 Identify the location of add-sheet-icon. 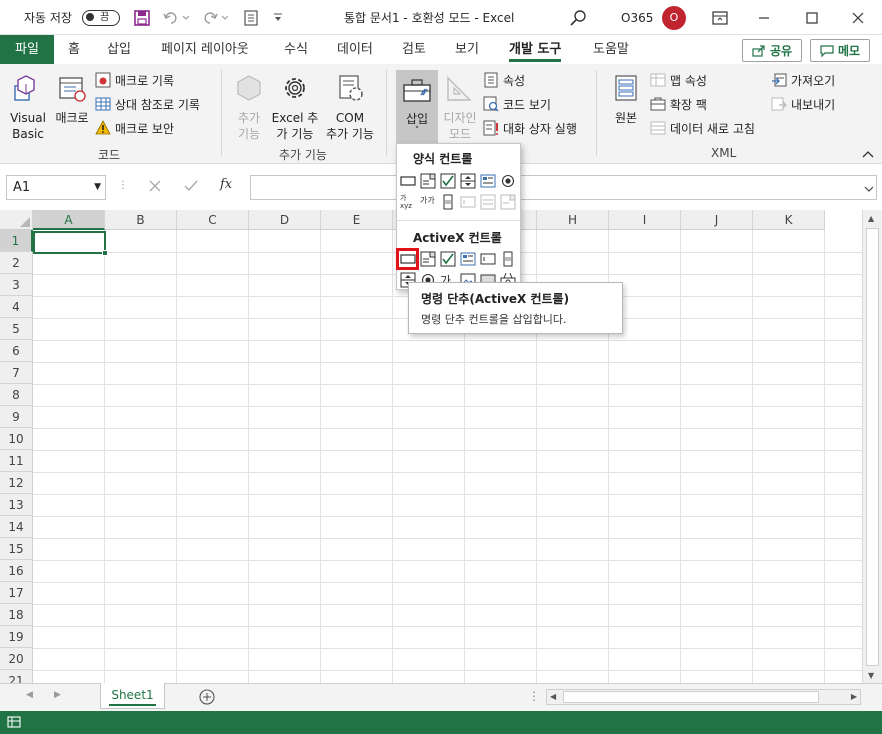
(207, 698).